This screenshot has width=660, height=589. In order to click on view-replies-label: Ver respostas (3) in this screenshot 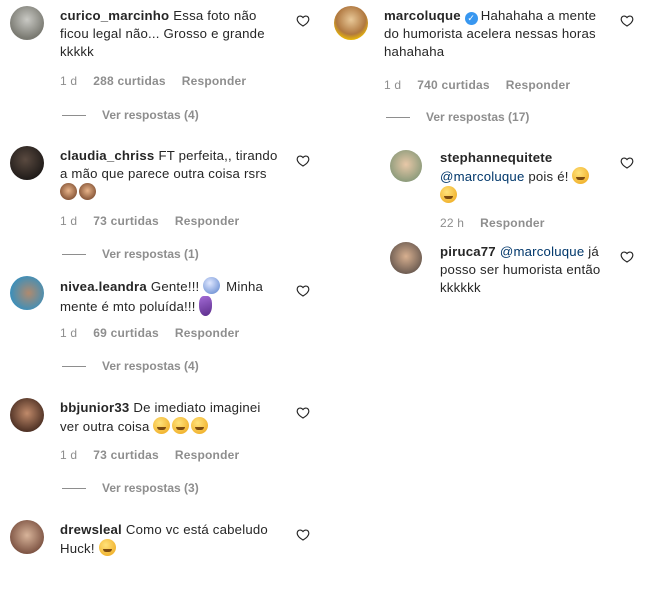, I will do `click(150, 488)`.